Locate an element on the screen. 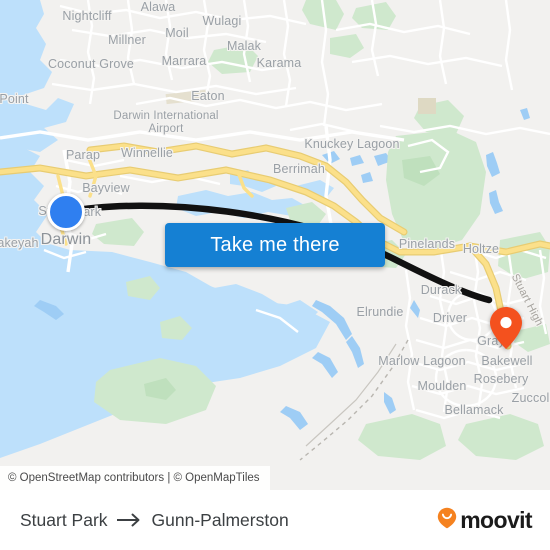  map-pin-icon is located at coordinates (506, 328).